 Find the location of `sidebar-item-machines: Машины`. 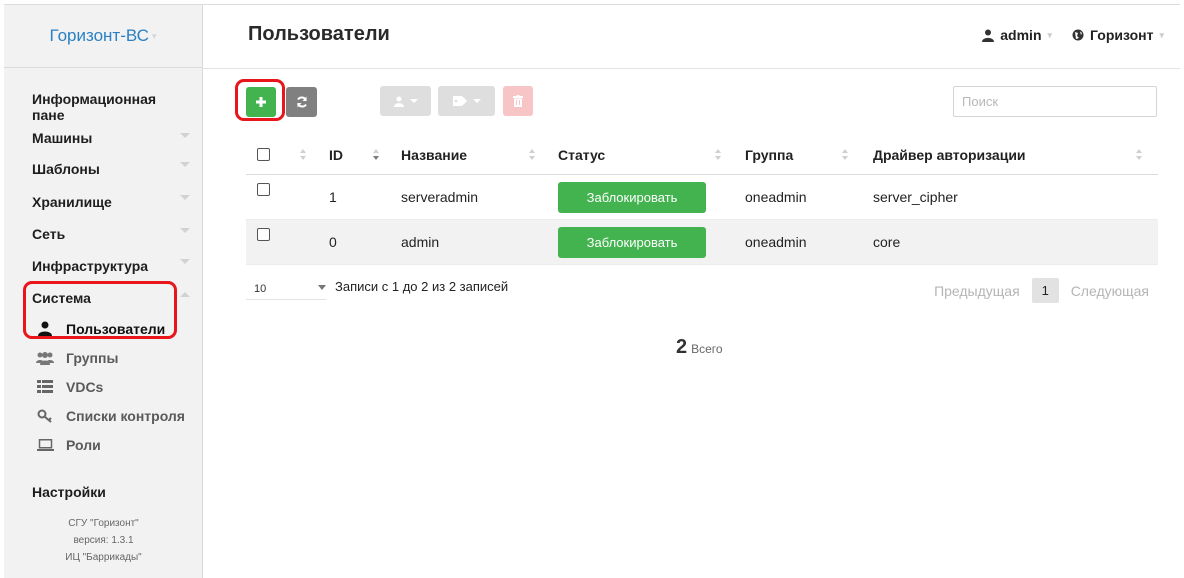

sidebar-item-machines: Машины is located at coordinates (112, 137).